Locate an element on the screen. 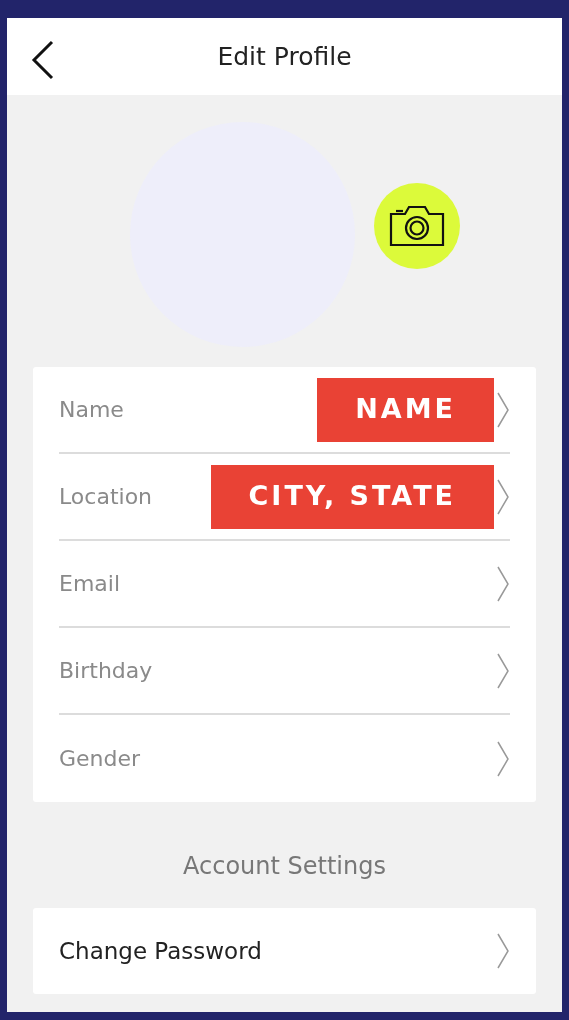  field-value: NAME is located at coordinates (405, 409).